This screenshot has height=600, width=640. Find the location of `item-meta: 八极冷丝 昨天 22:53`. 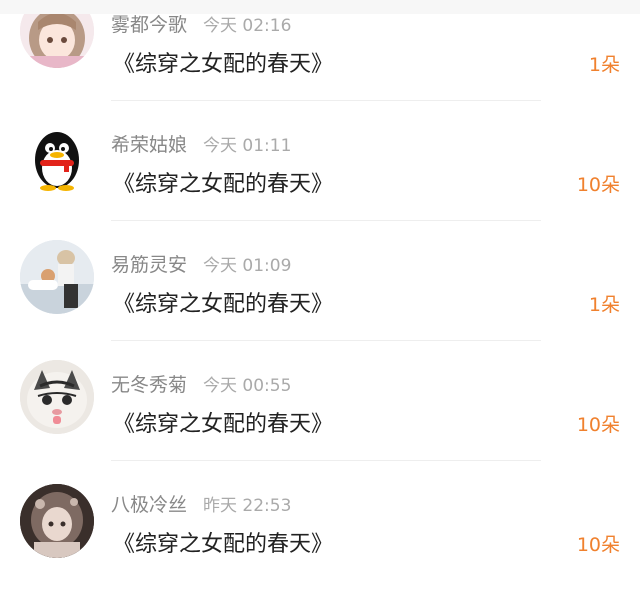

item-meta: 八极冷丝 昨天 22:53 is located at coordinates (201, 503).